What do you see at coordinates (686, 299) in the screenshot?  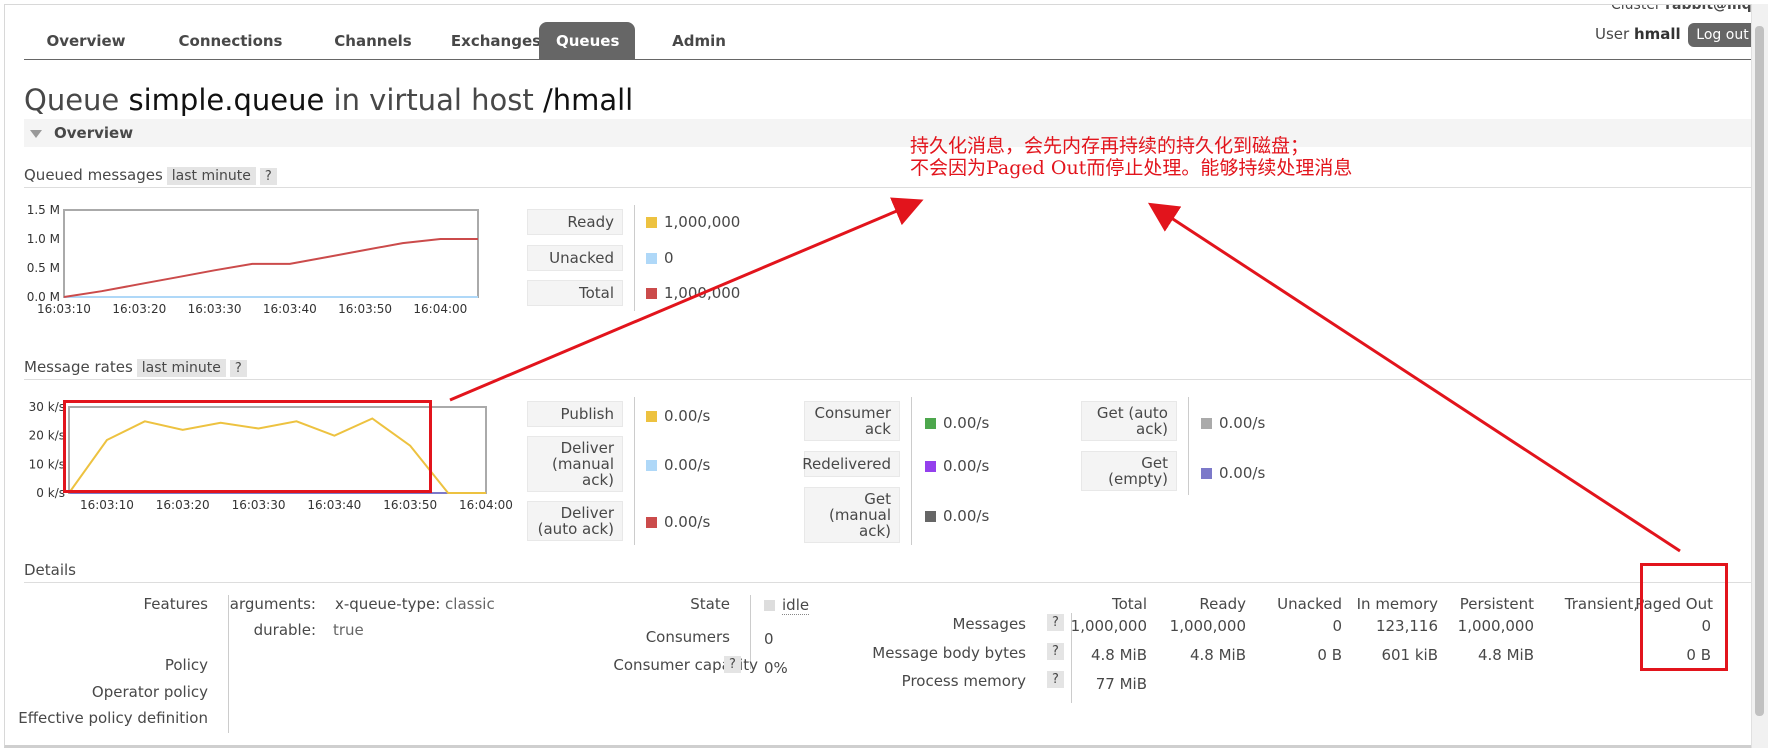 I see `arrow-to-note-from-chart` at bounding box center [686, 299].